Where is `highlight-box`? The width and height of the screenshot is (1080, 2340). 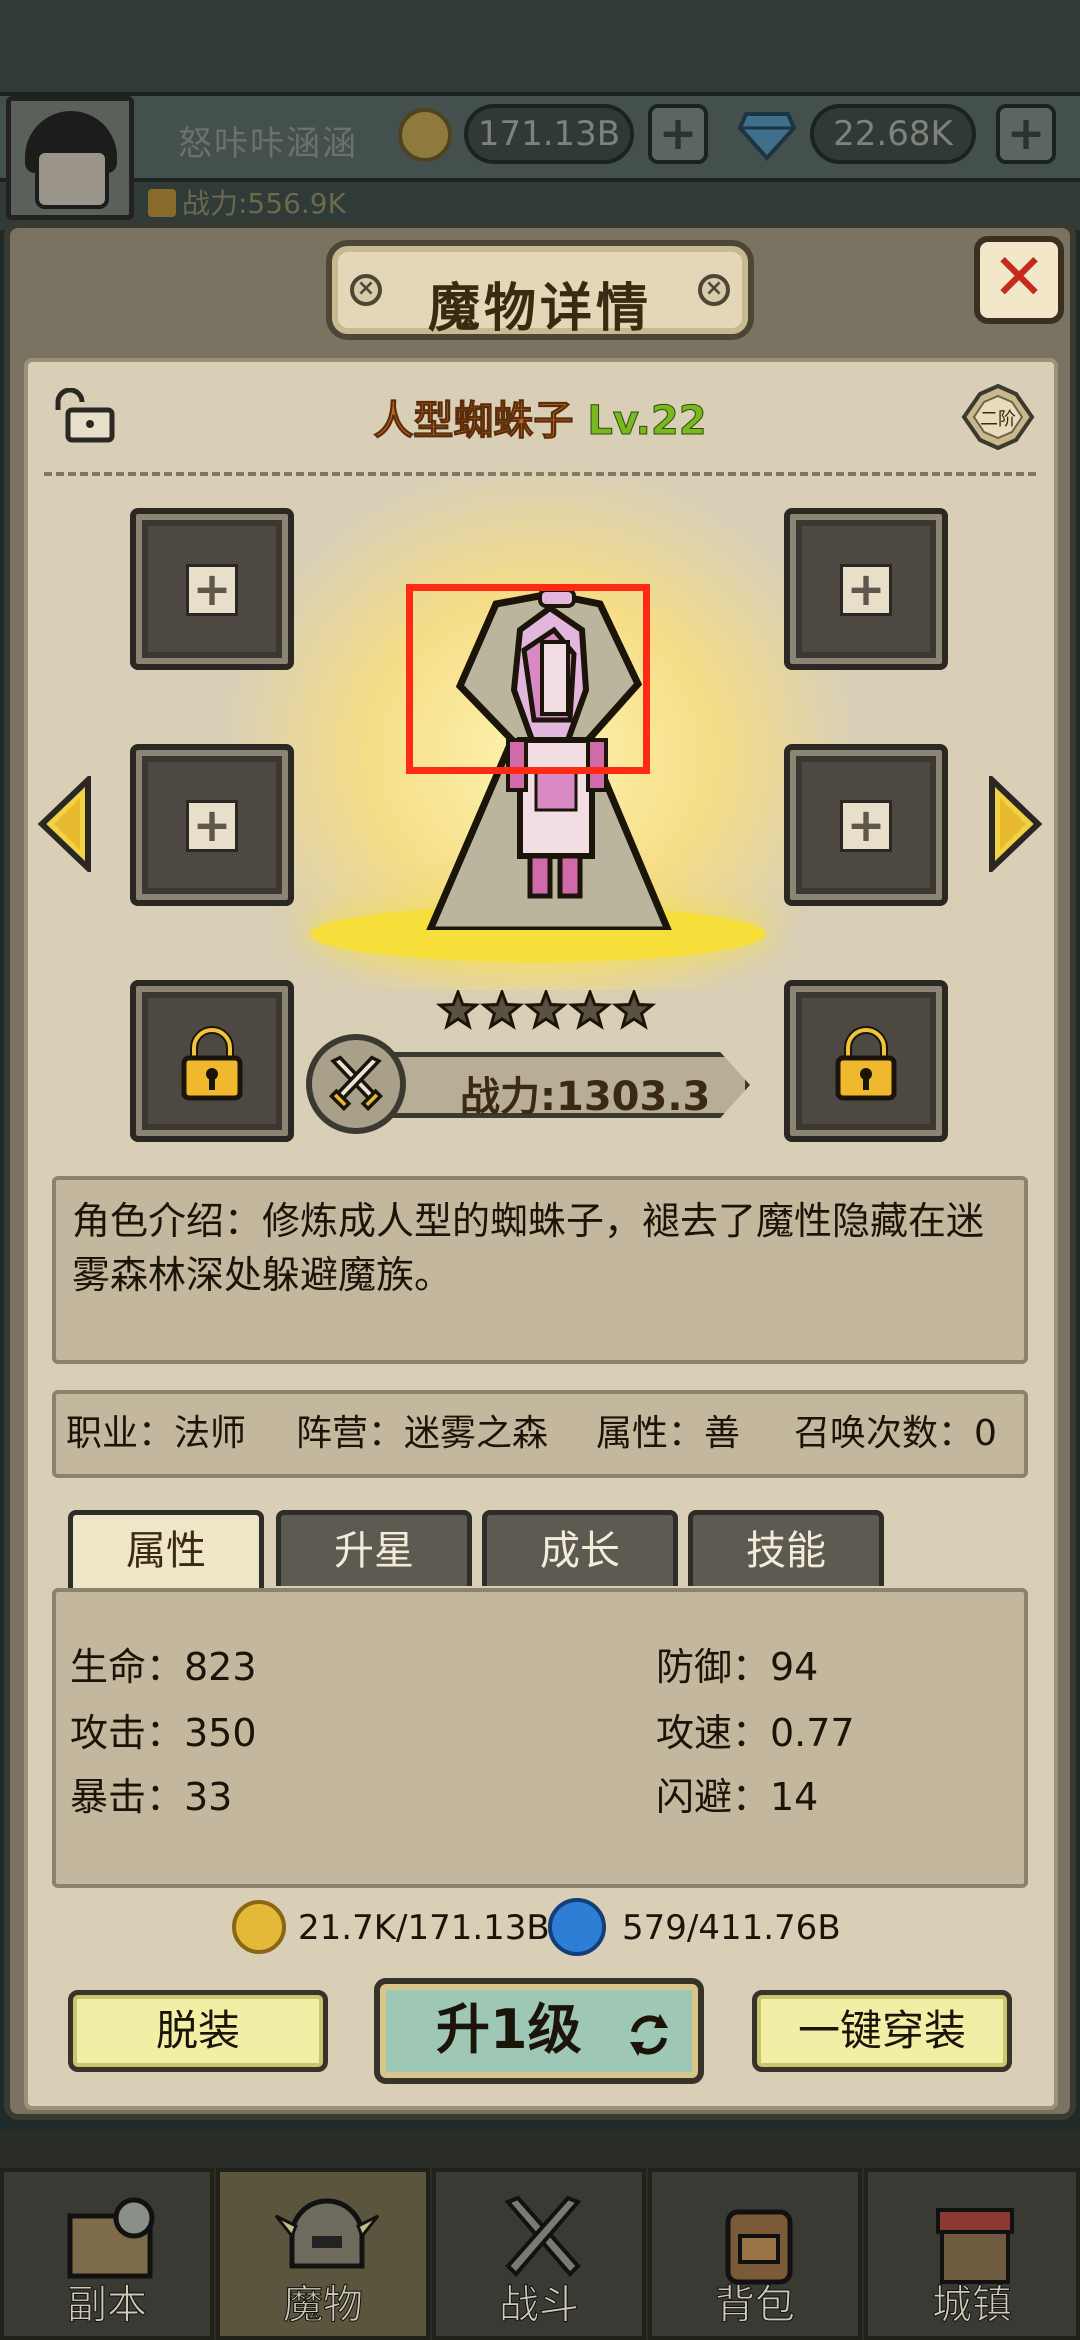
highlight-box is located at coordinates (528, 679).